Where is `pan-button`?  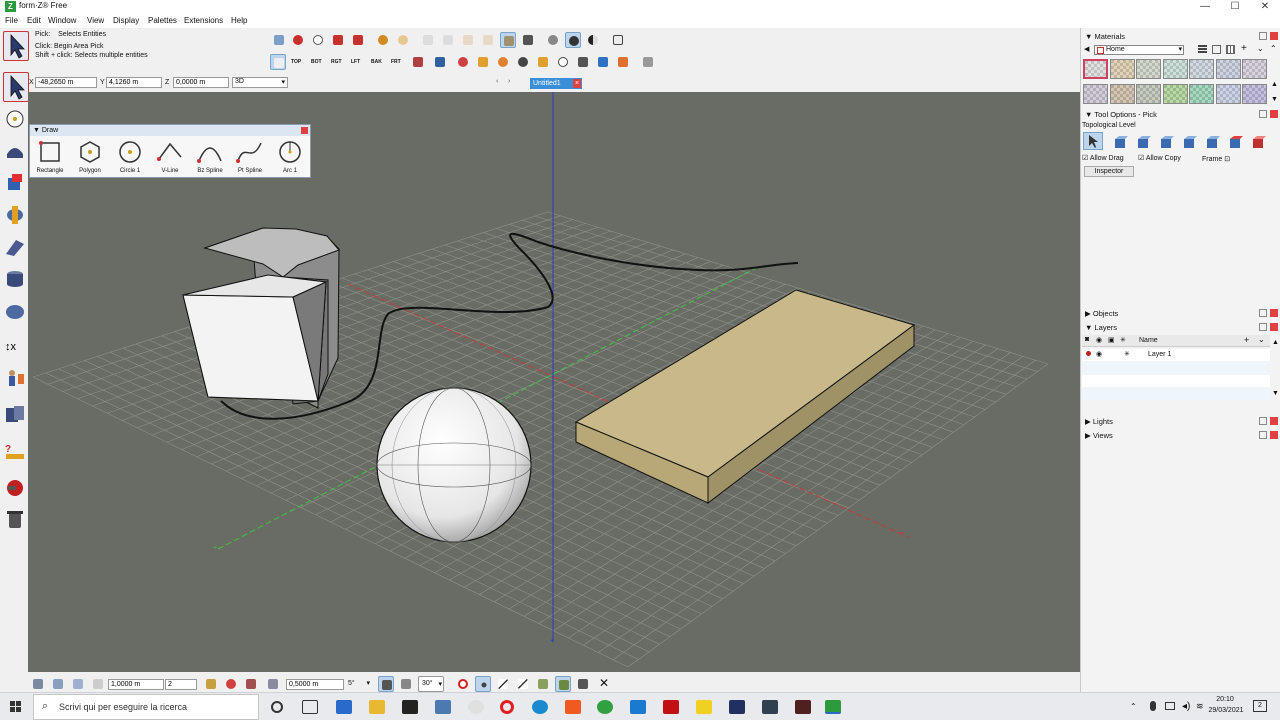 pan-button is located at coordinates (543, 62).